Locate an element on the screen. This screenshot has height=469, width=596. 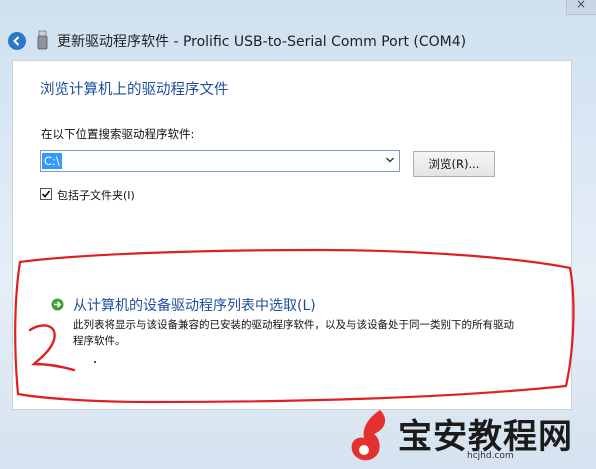
usb-device-icon is located at coordinates (42, 40).